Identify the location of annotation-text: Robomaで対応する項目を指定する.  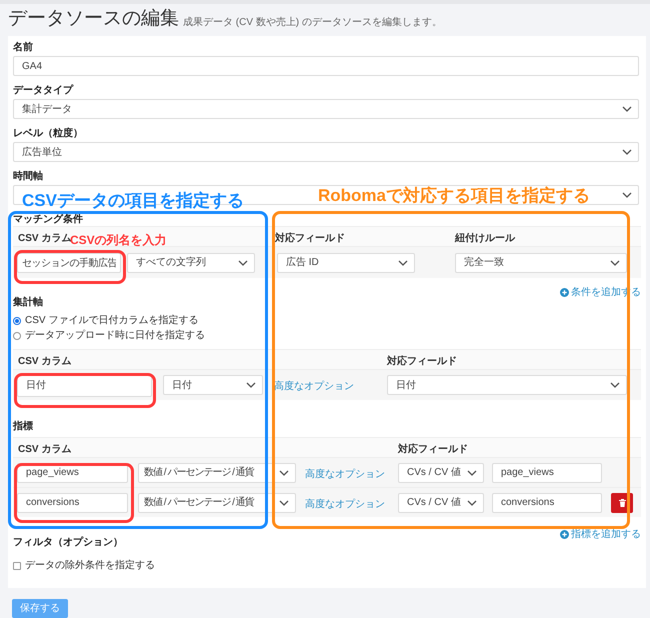
(454, 195).